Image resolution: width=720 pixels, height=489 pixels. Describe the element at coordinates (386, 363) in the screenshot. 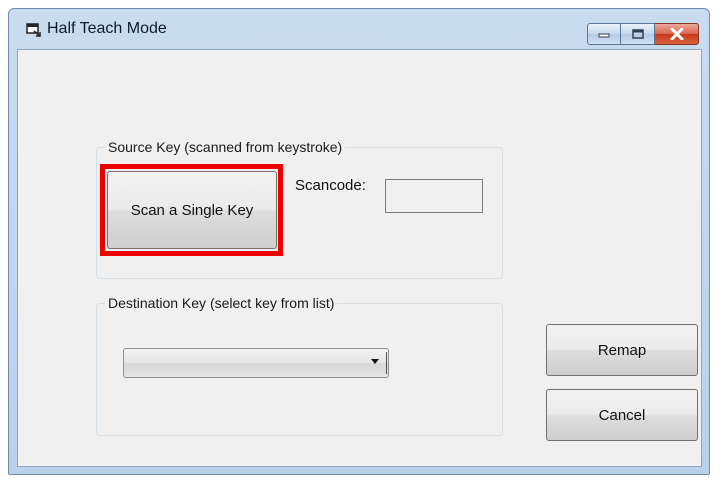

I see `combo-separator` at that location.